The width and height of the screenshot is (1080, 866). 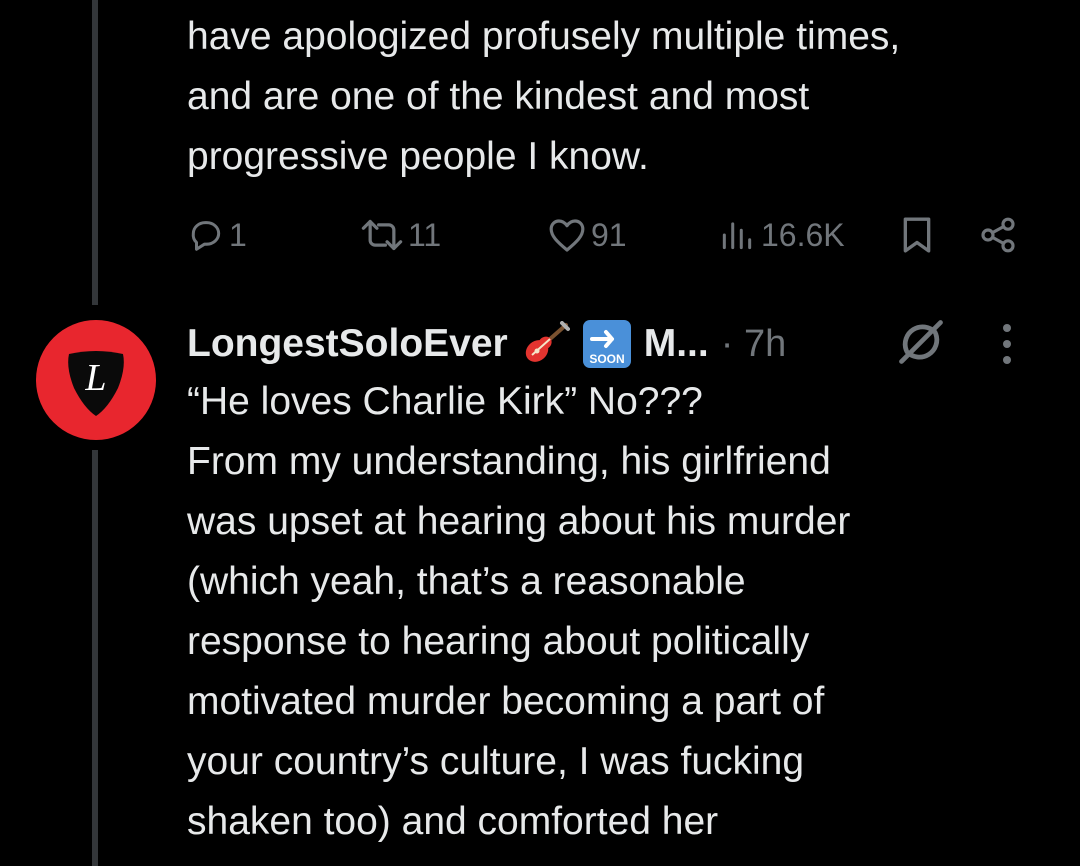 I want to click on reply-icon, so click(x=206, y=236).